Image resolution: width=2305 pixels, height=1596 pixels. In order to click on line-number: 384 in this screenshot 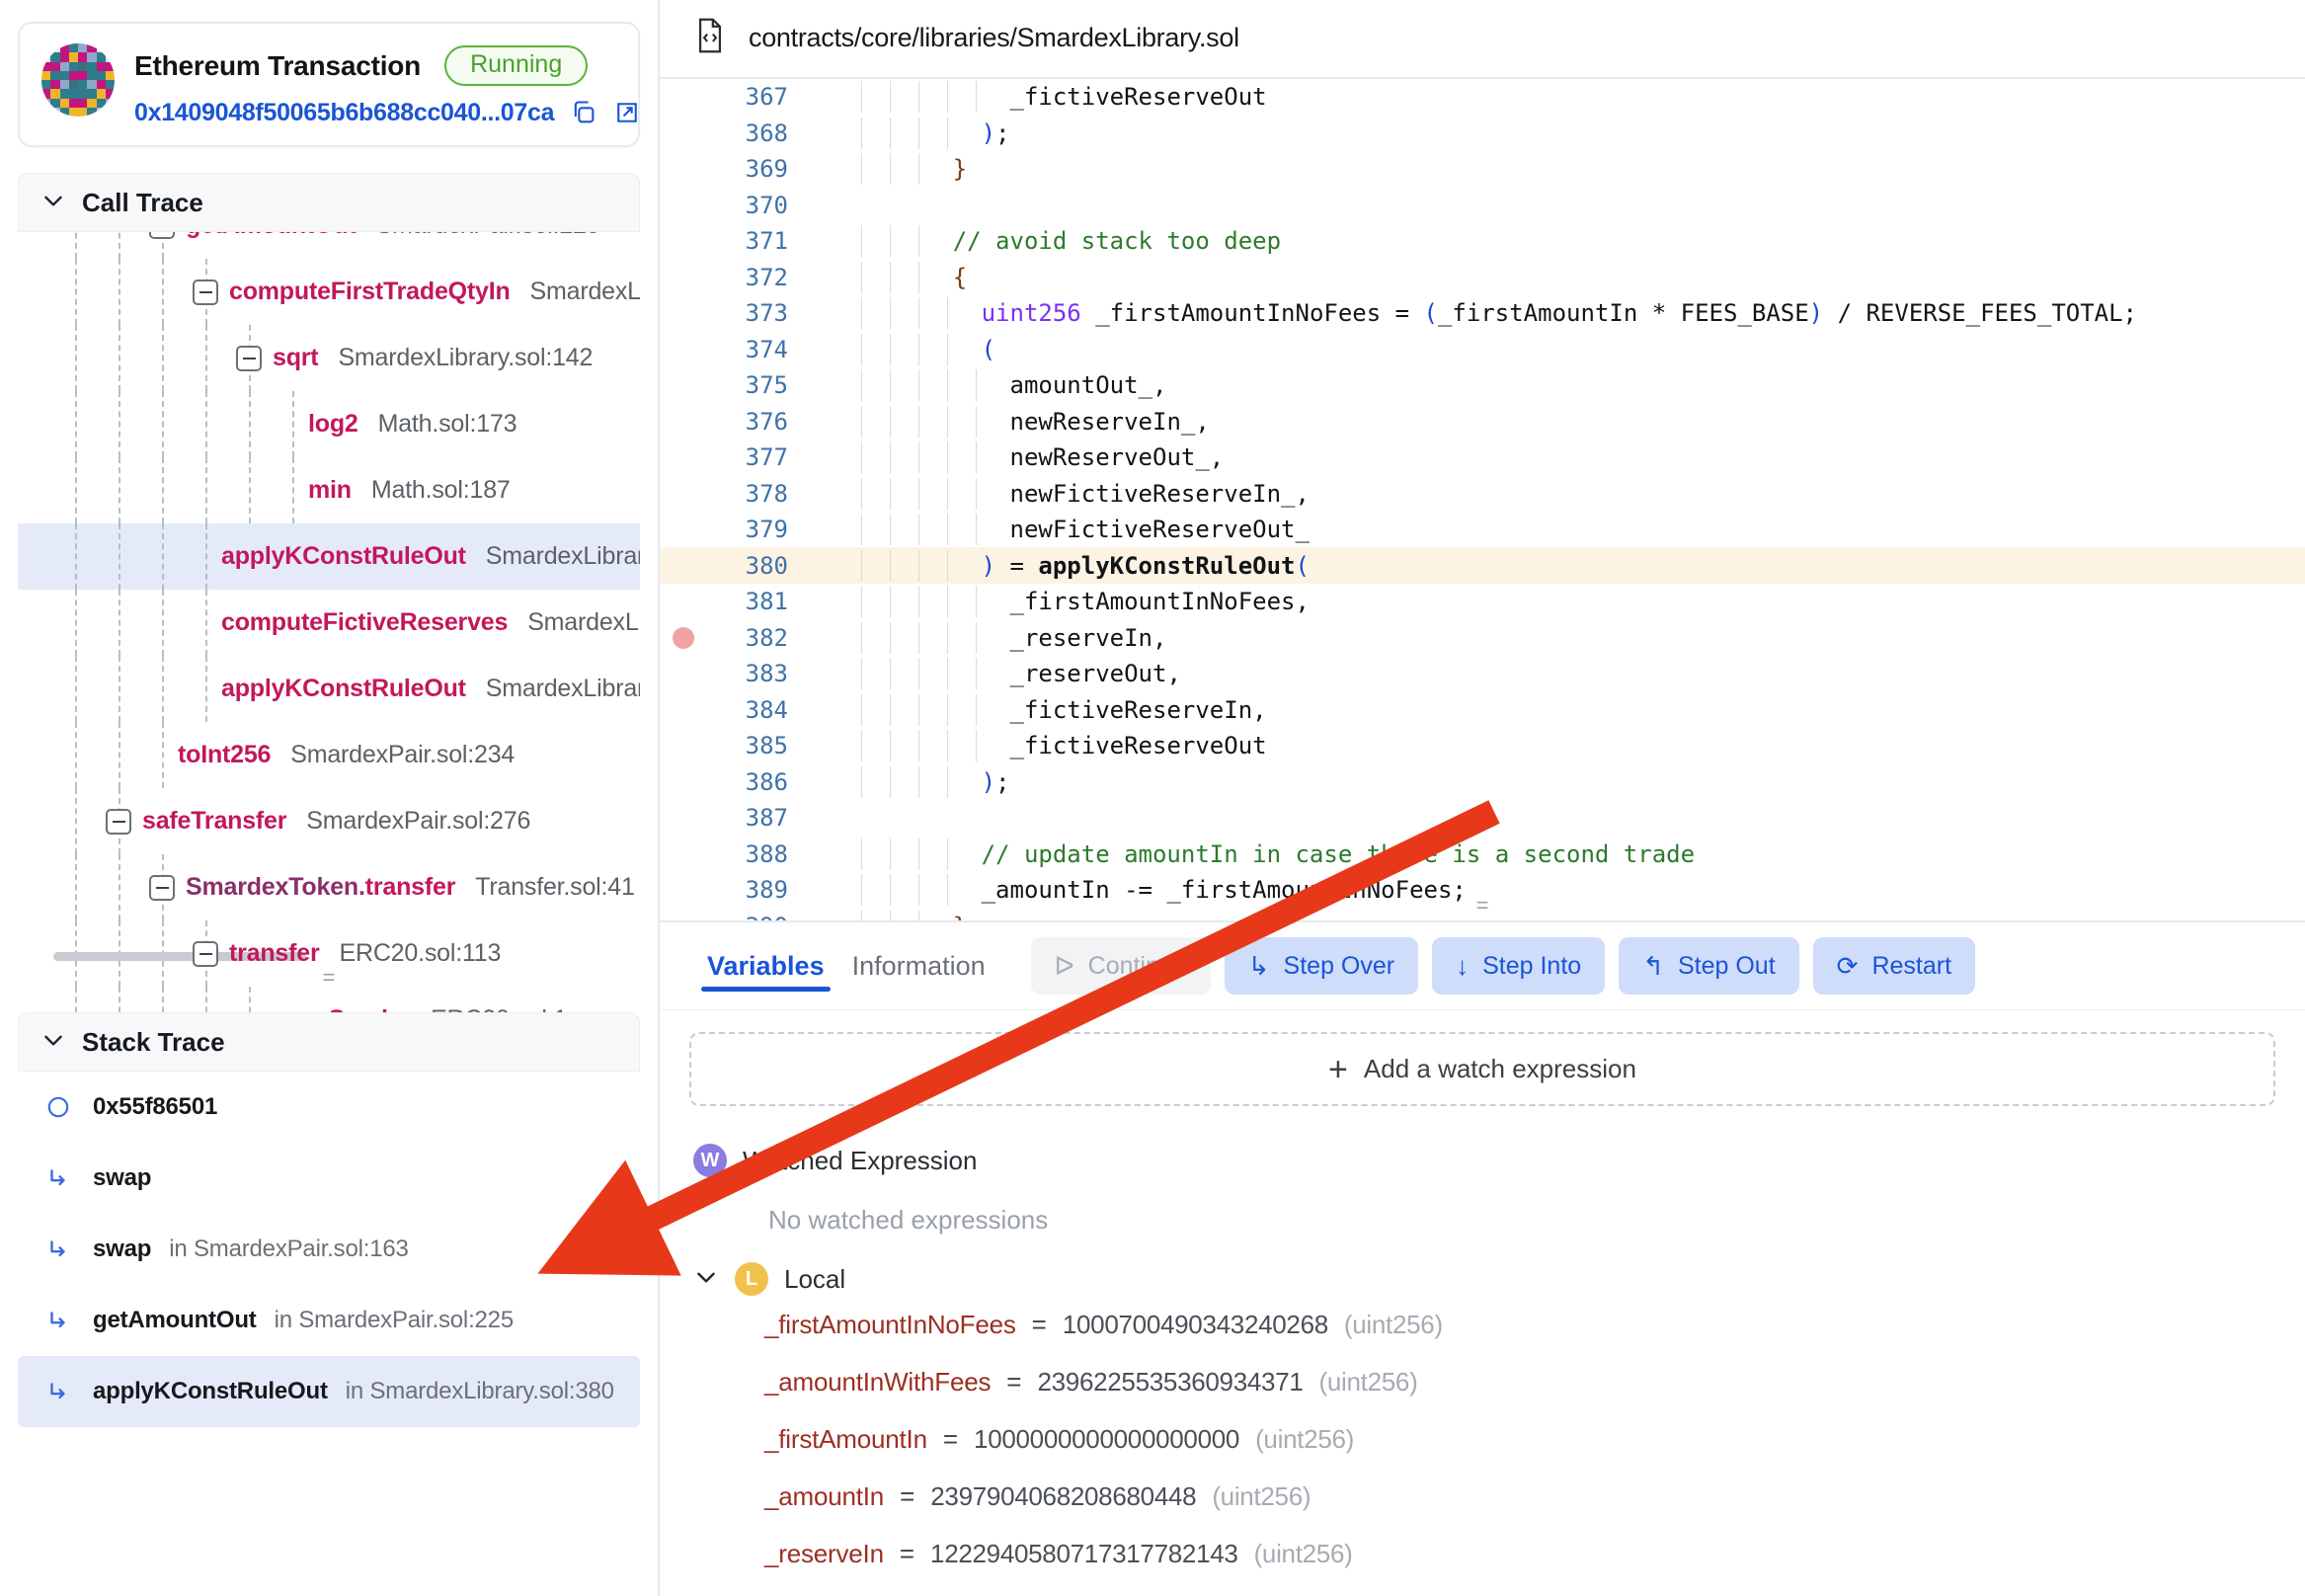, I will do `click(766, 709)`.